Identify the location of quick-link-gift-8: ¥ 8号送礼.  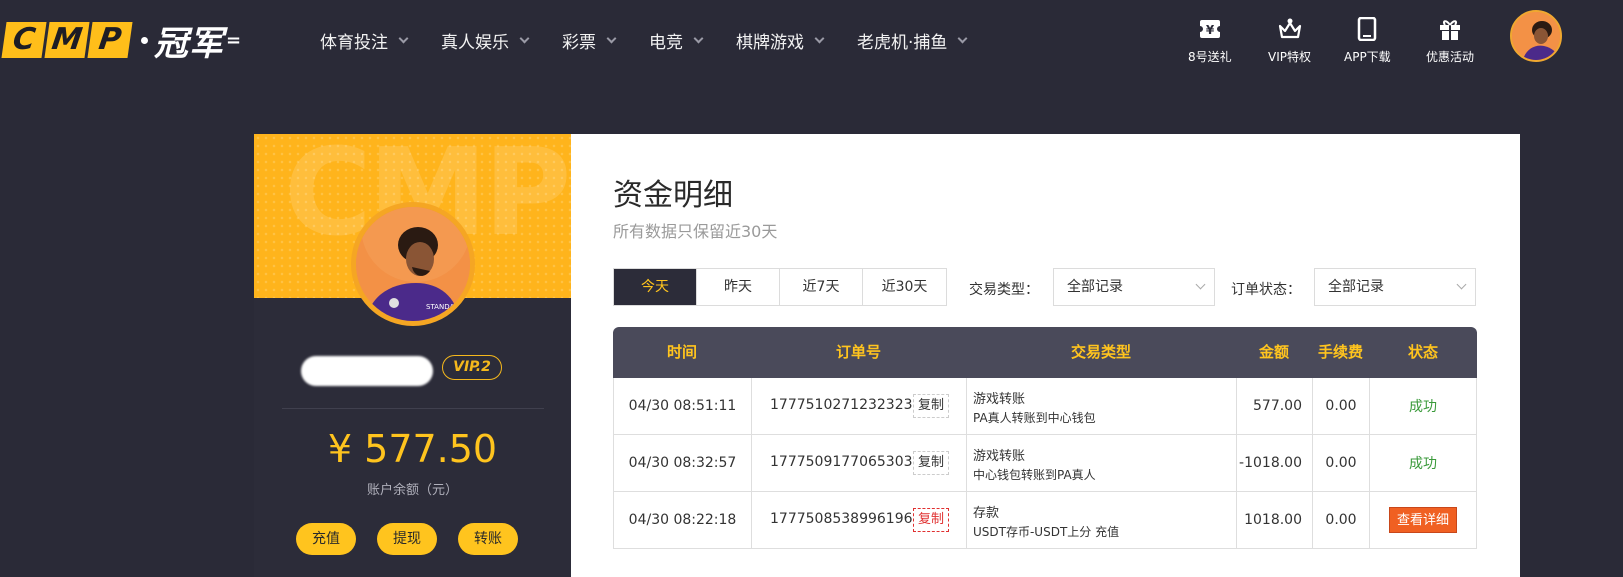
(1210, 39).